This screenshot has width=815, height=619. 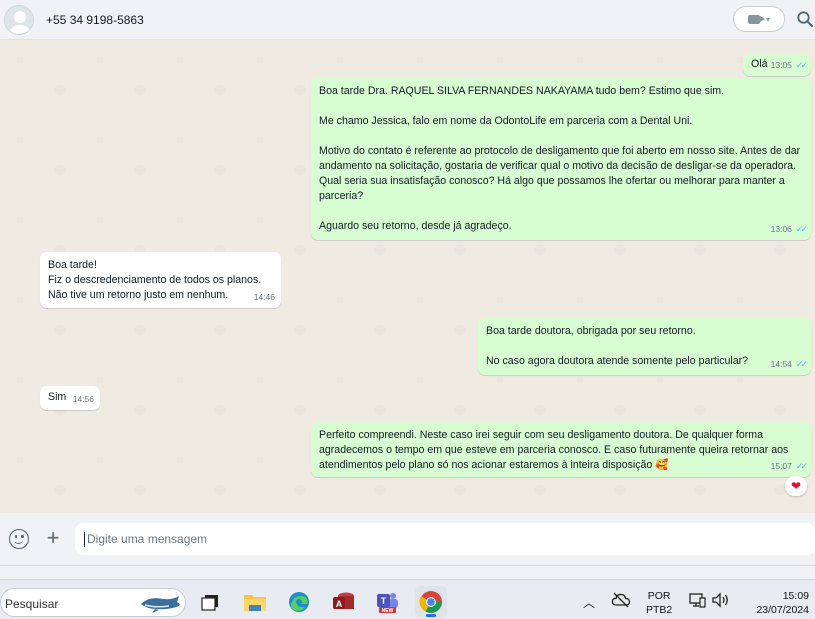 I want to click on text-caret, so click(x=84, y=539).